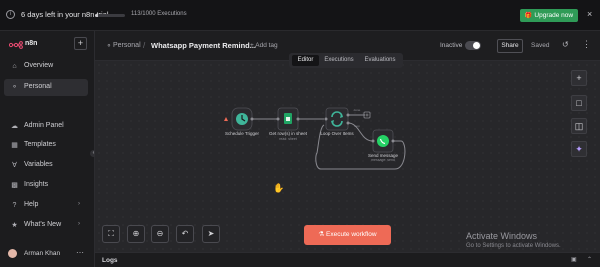 The width and height of the screenshot is (600, 267). I want to click on sidebar-item-label: Personal, so click(38, 86).